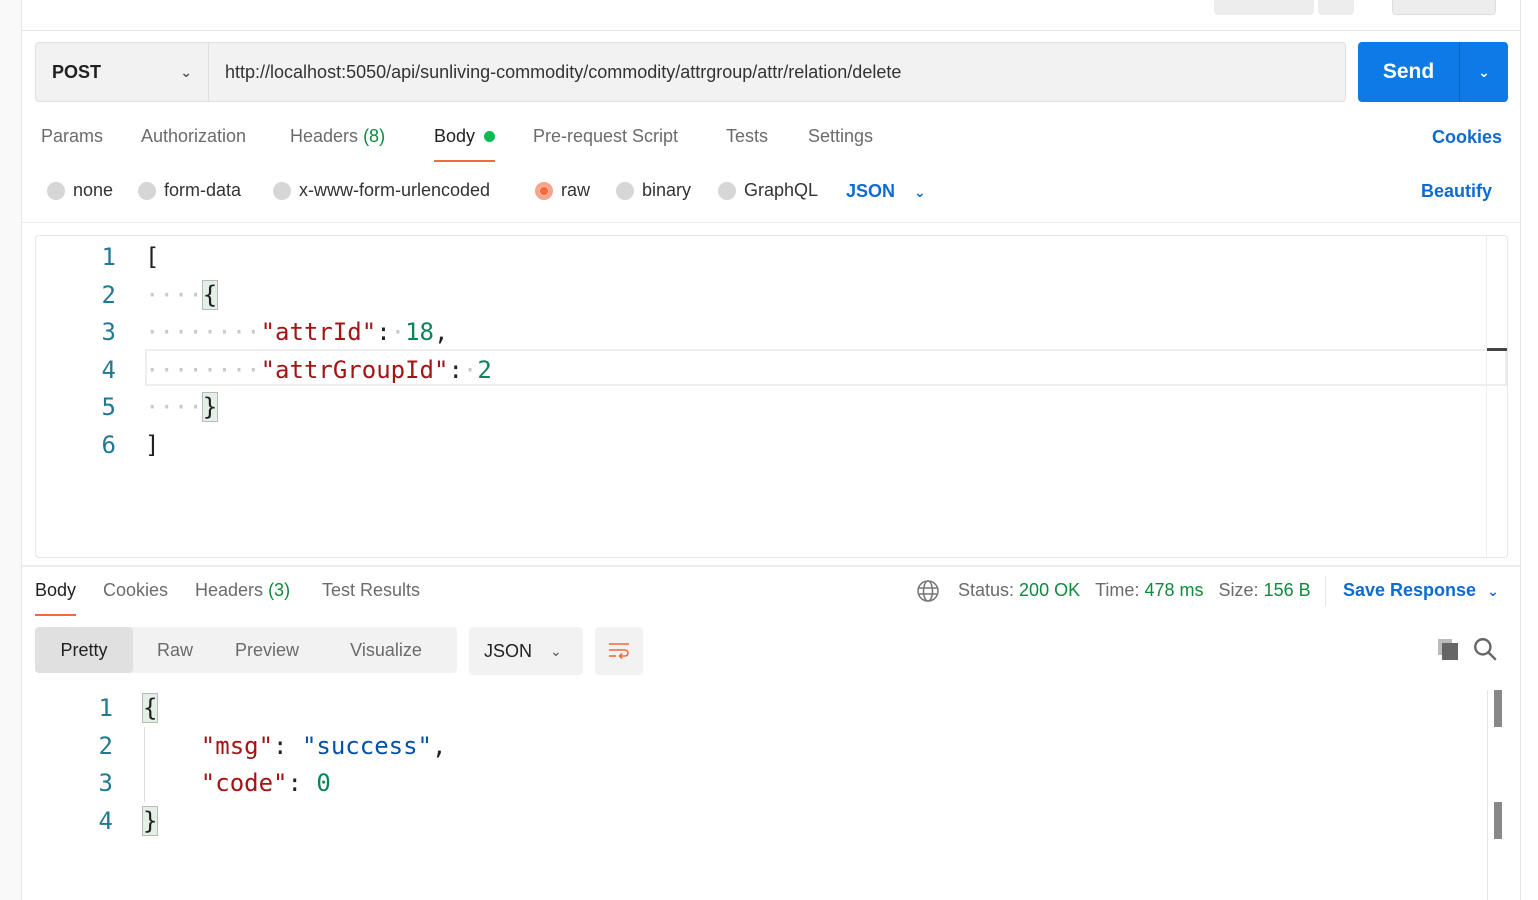 Image resolution: width=1538 pixels, height=900 pixels. I want to click on pane-resize-handle, so click(771, 566).